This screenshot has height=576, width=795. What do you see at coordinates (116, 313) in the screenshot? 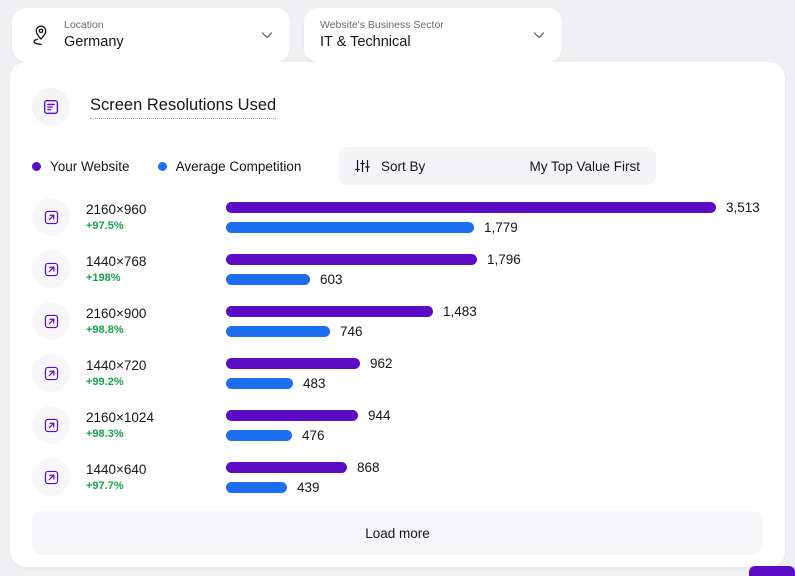
I see `resolution-name: 2160×900` at bounding box center [116, 313].